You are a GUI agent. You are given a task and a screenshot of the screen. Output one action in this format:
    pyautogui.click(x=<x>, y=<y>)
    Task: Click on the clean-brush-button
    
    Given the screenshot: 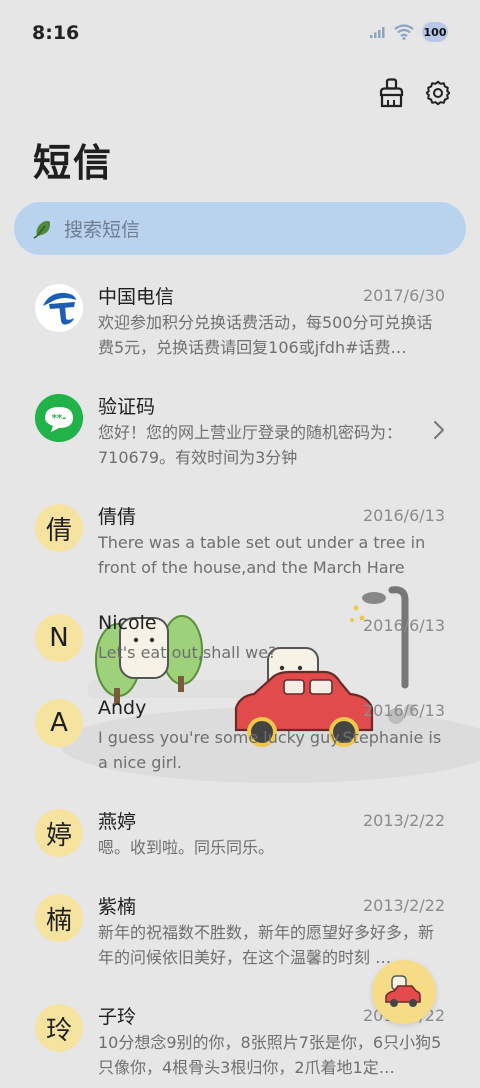 What is the action you would take?
    pyautogui.click(x=392, y=93)
    